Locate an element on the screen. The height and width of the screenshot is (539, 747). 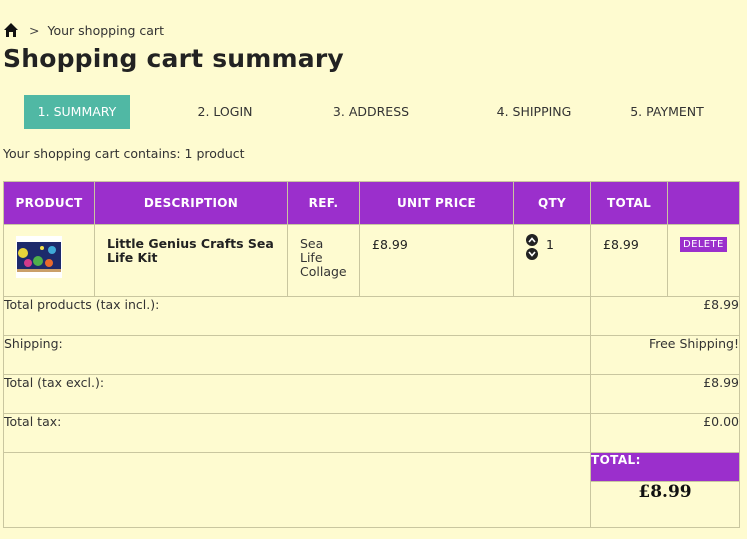
total-tax-label: Total tax: is located at coordinates (297, 433).